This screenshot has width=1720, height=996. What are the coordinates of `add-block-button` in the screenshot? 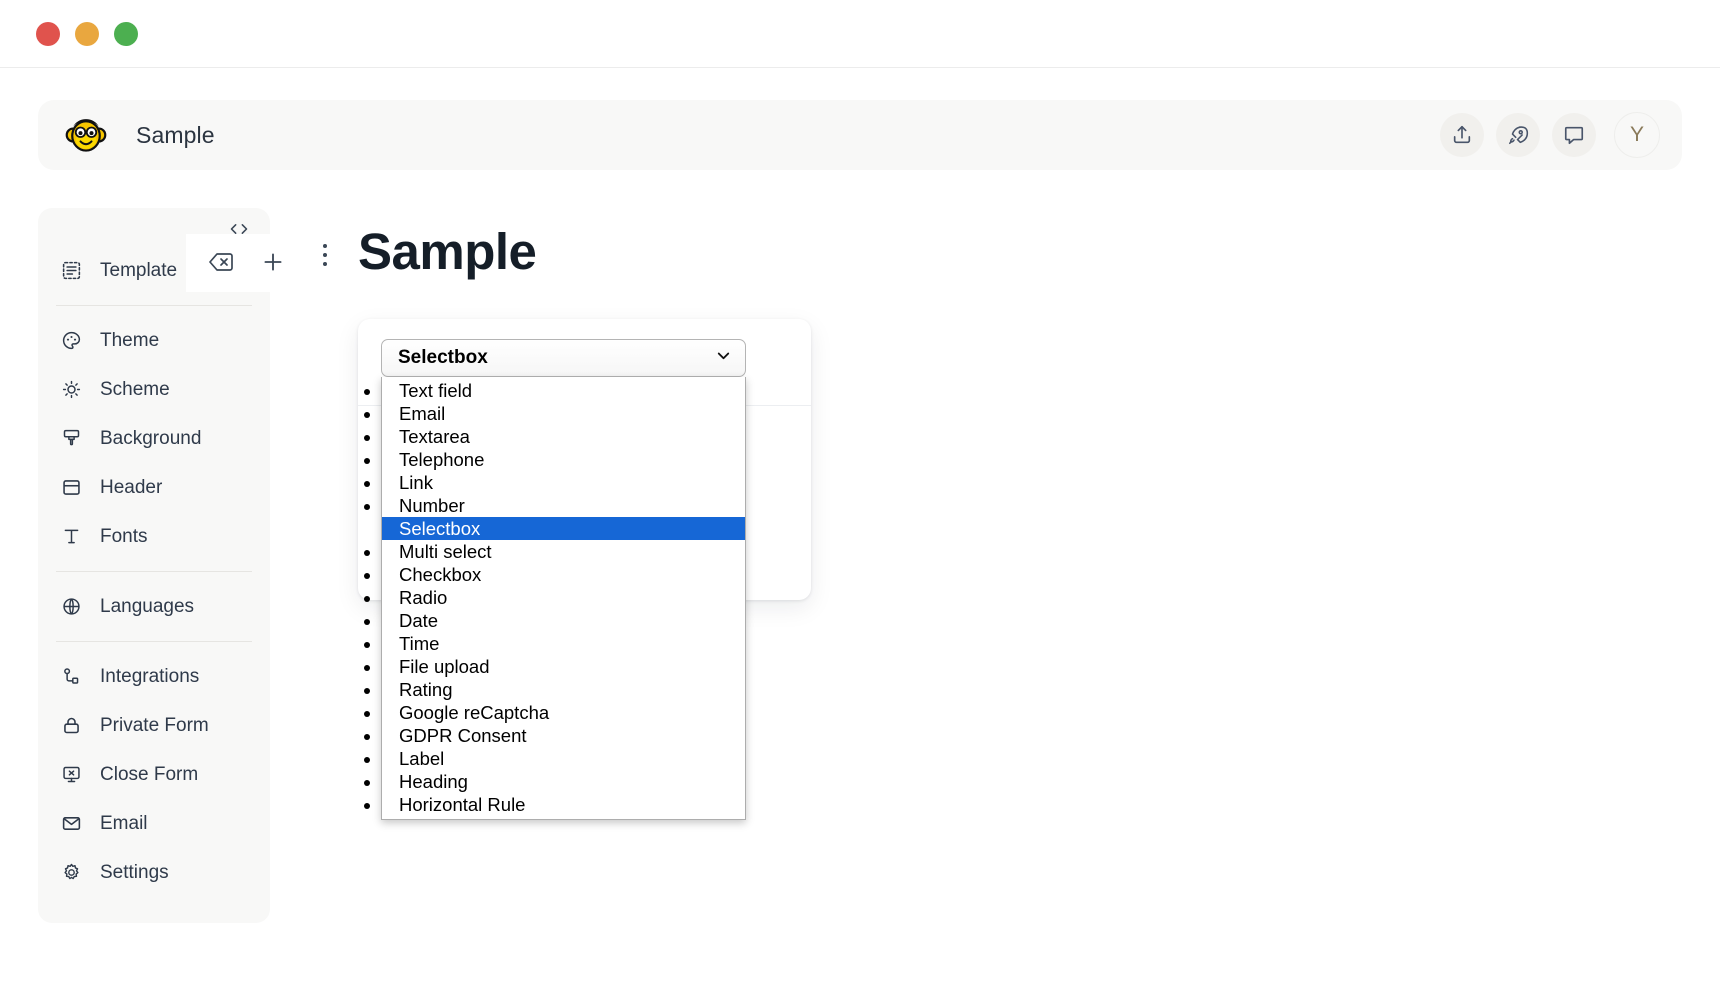 It's located at (273, 263).